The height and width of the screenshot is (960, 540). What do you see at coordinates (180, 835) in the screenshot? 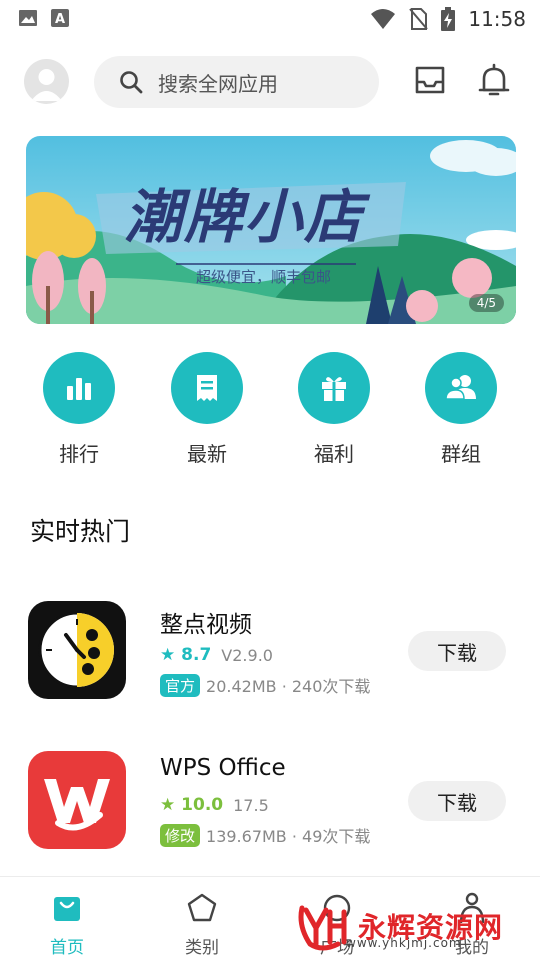
I see `modified-tag: 修改` at bounding box center [180, 835].